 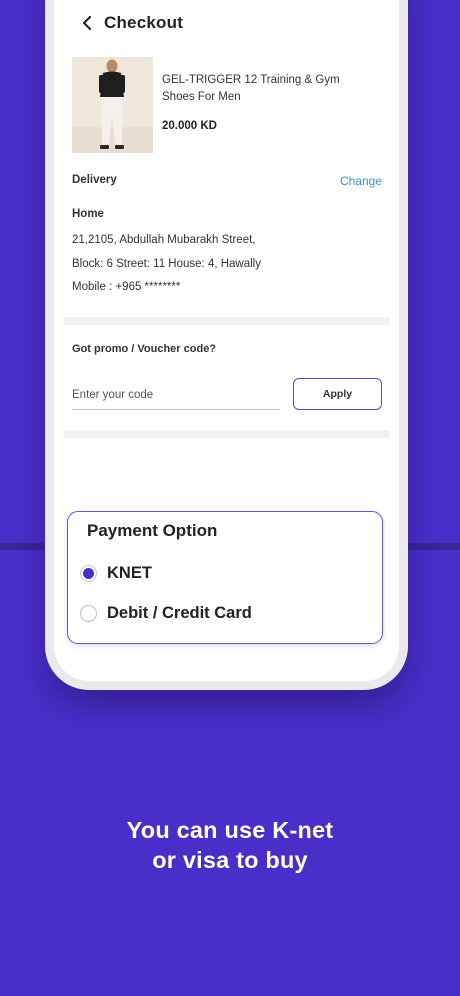 I want to click on caption-line-2: or visa to buy, so click(x=230, y=860).